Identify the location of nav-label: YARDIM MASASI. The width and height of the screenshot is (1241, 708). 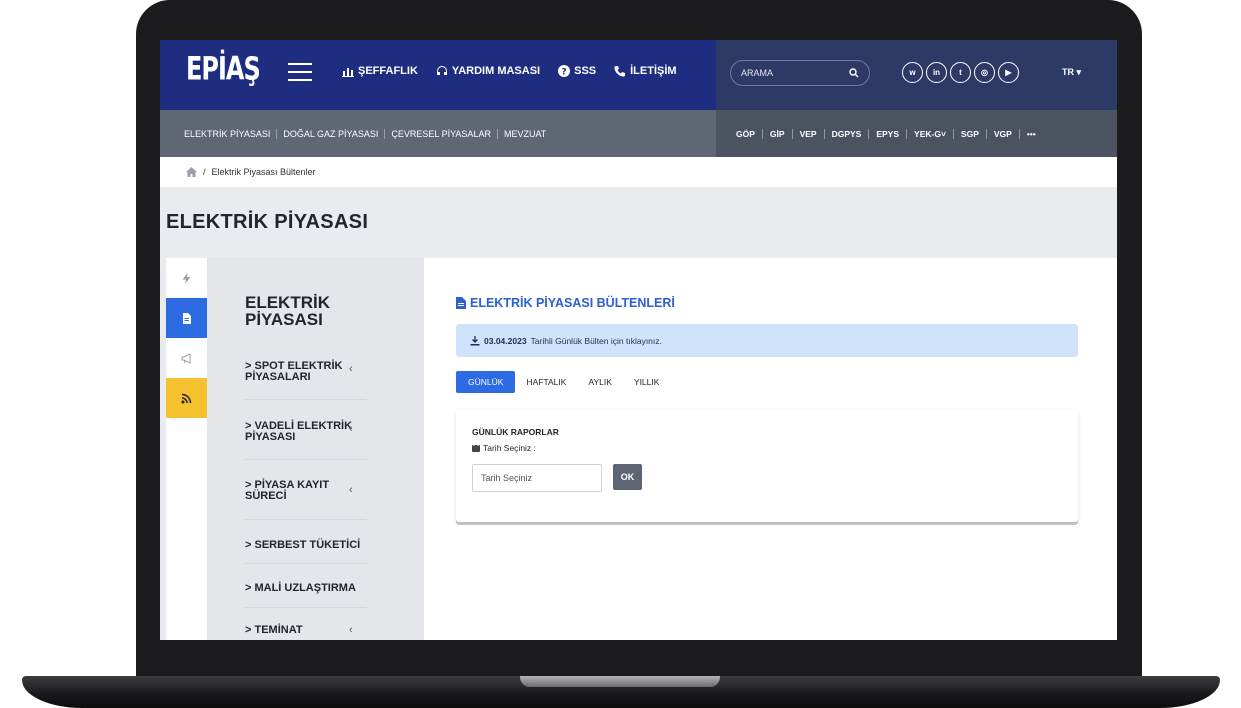
(496, 71).